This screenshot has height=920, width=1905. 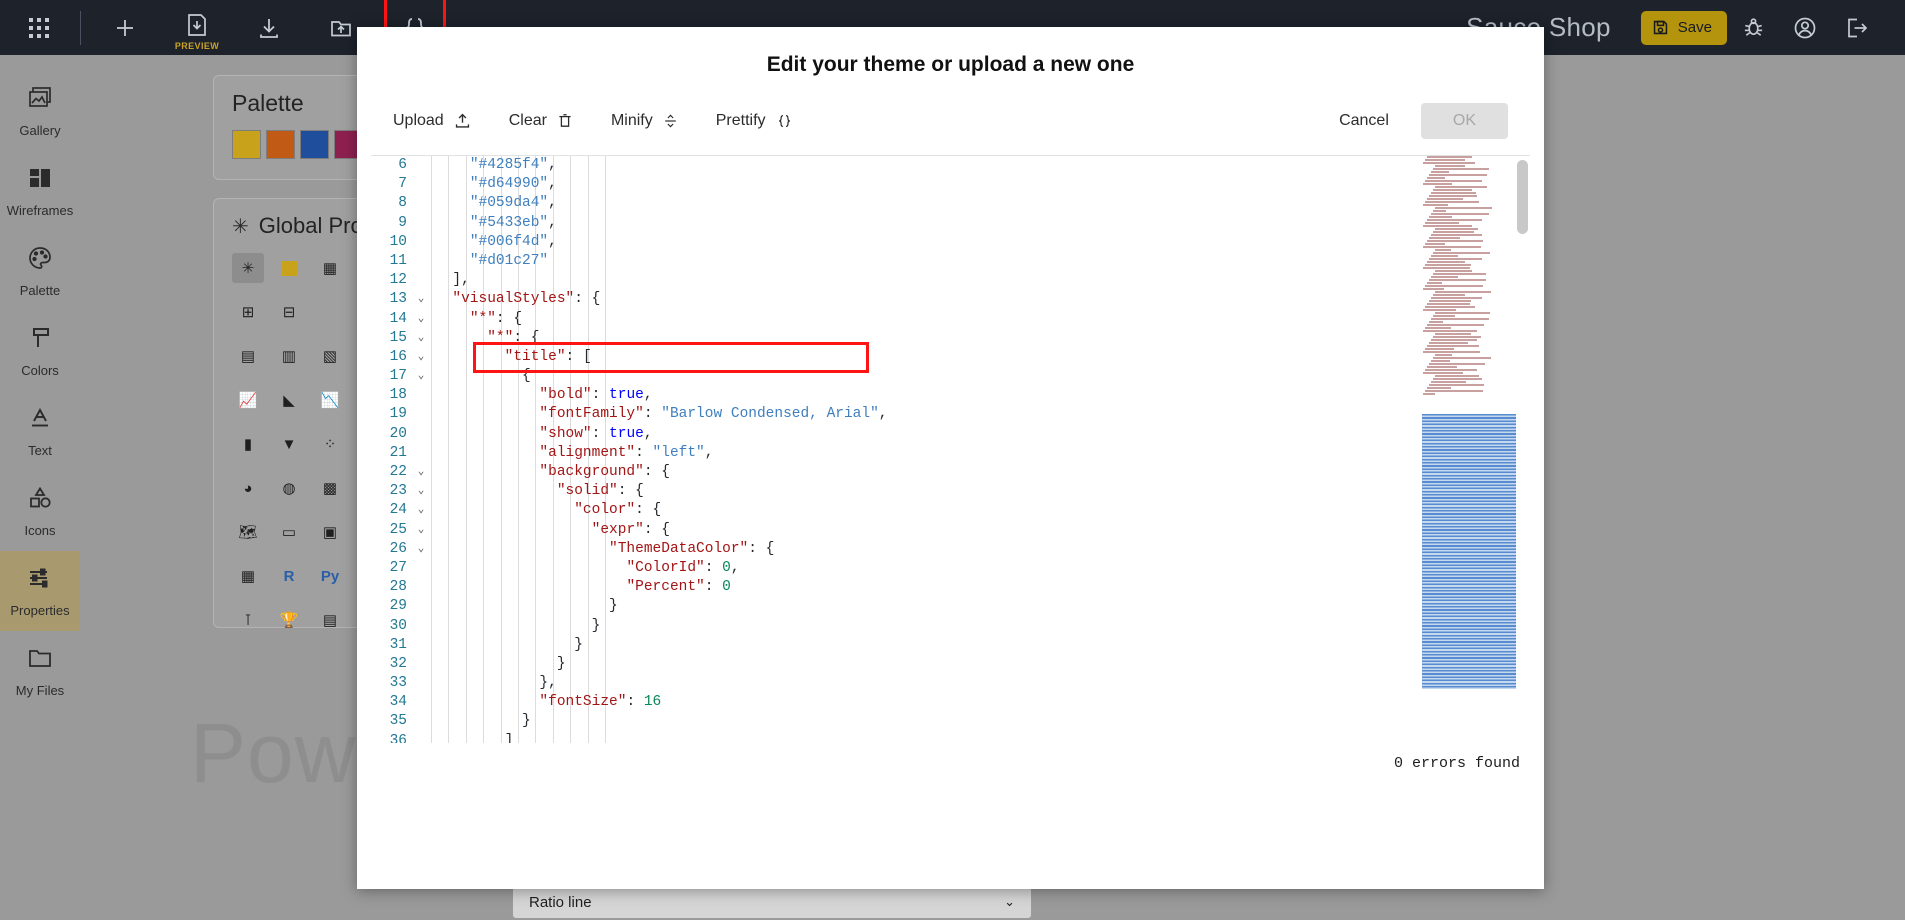 What do you see at coordinates (289, 488) in the screenshot?
I see `donut-chart-icon: ◍` at bounding box center [289, 488].